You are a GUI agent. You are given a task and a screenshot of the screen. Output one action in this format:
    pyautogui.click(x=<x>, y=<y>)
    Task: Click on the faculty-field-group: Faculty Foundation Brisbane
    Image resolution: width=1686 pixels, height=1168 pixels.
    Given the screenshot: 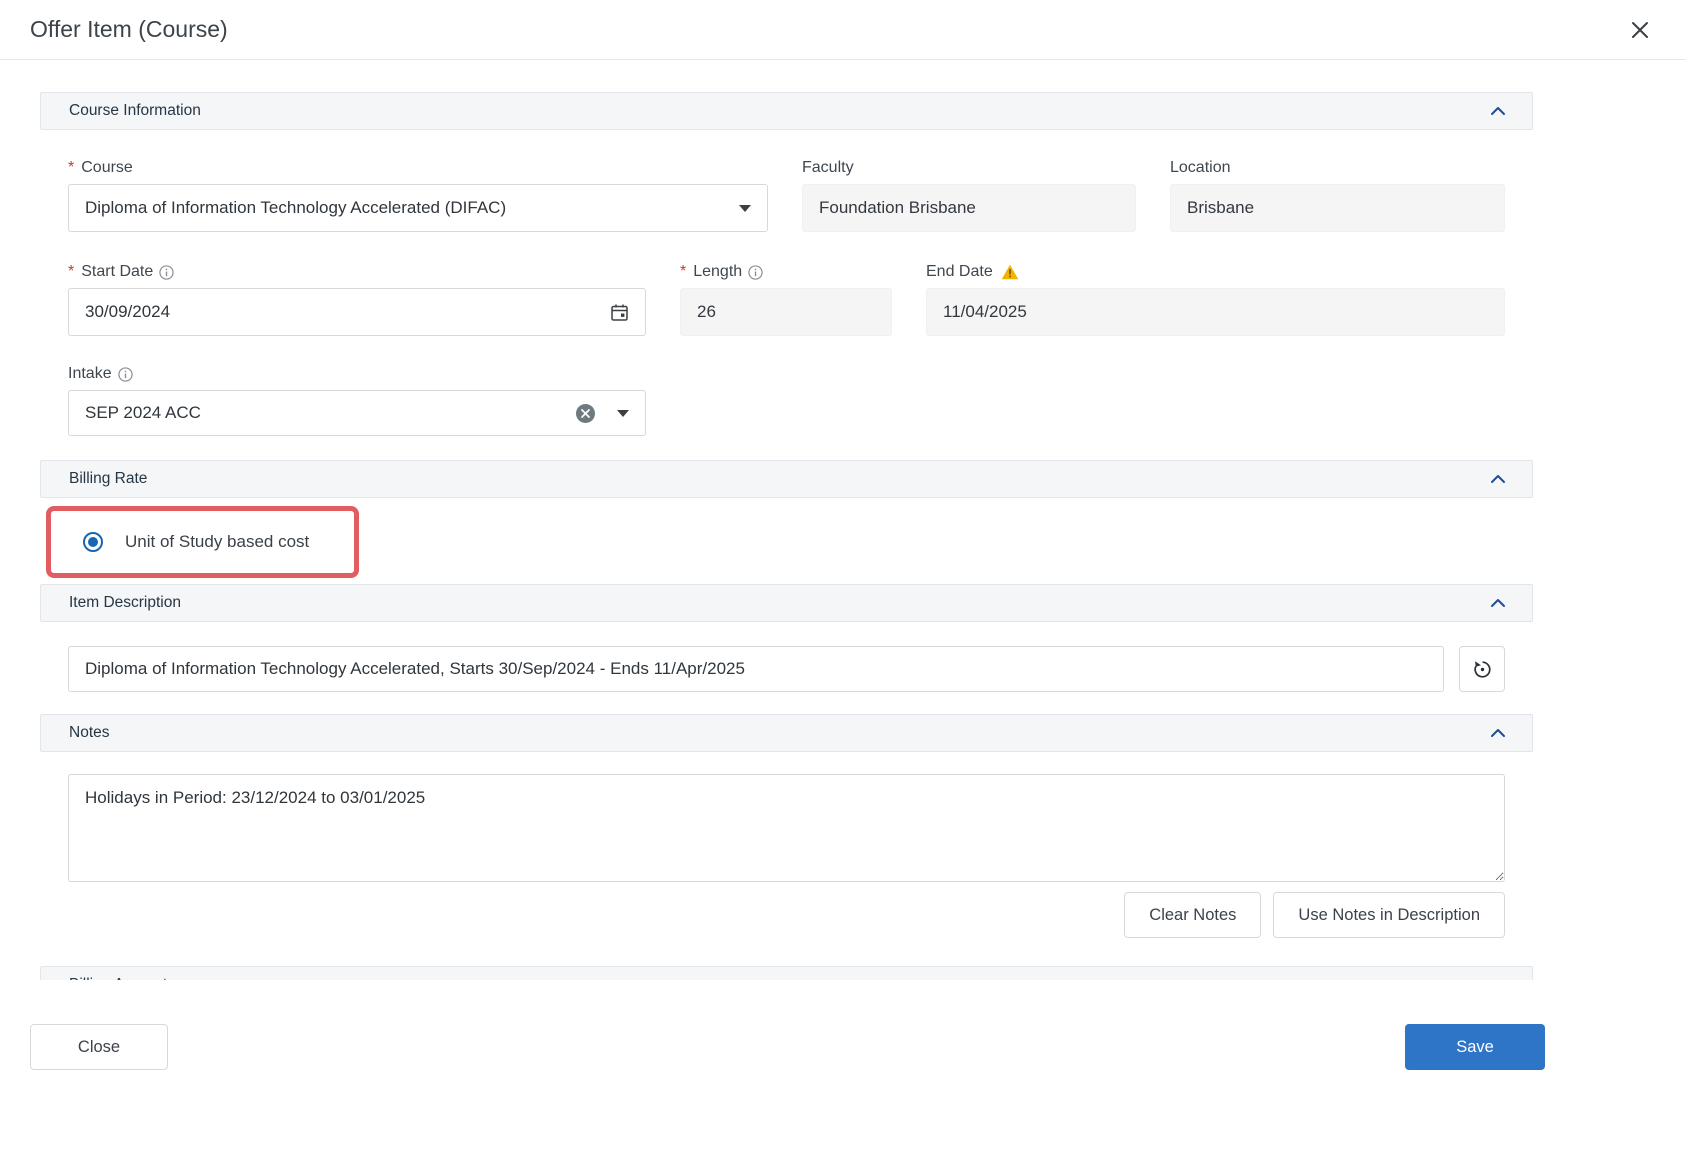 What is the action you would take?
    pyautogui.click(x=969, y=195)
    